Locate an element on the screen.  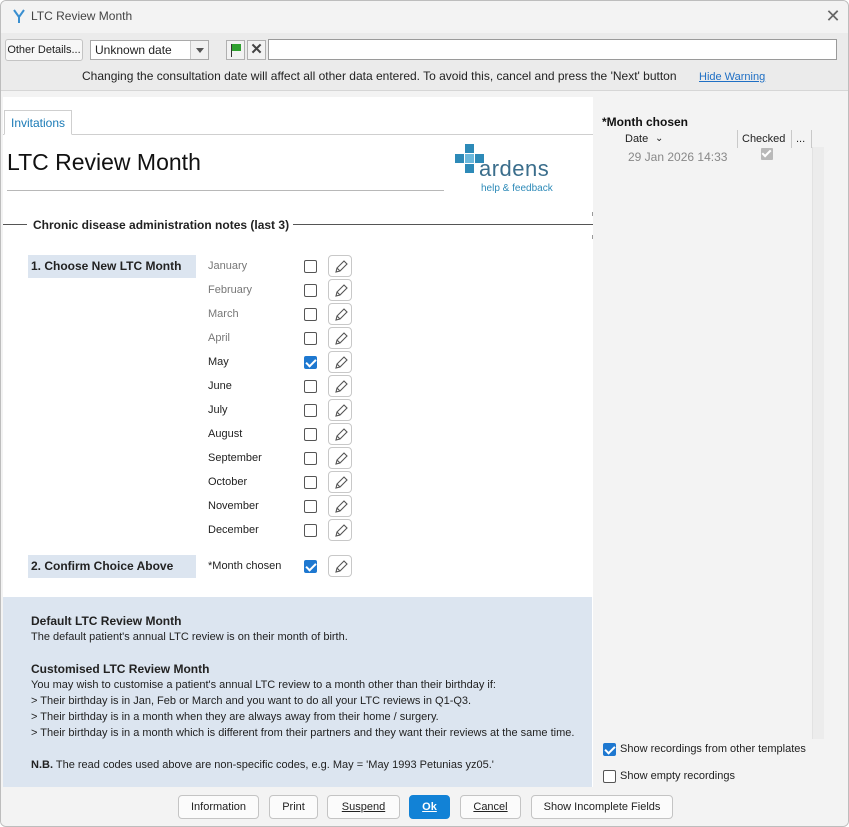
title-bar: LTC Review Month ✕ is located at coordinates (424, 17).